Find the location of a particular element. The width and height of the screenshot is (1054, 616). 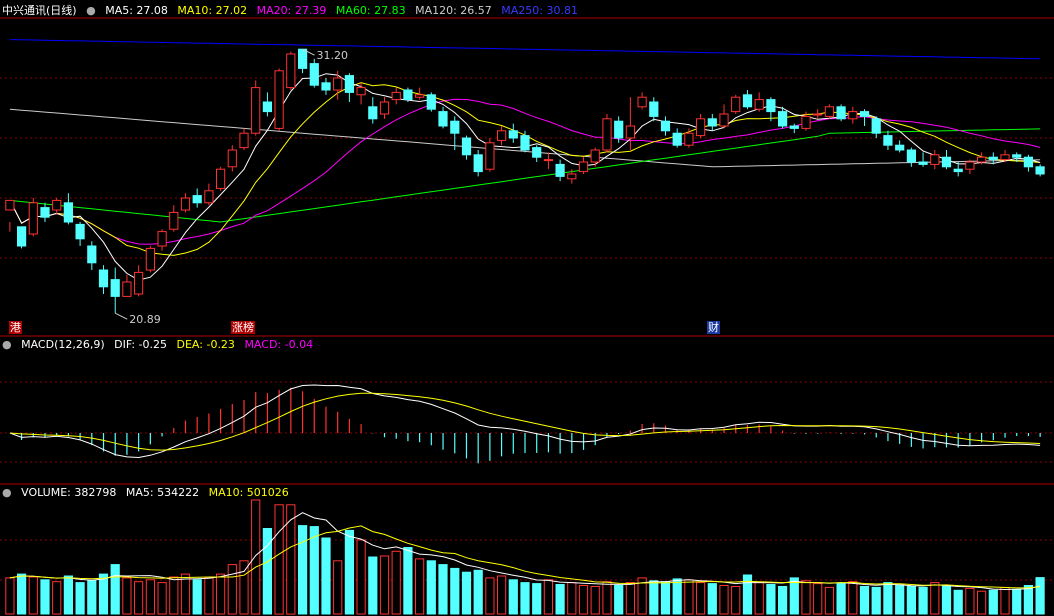

stock-name: 中兴通讯(日线) is located at coordinates (39, 10).